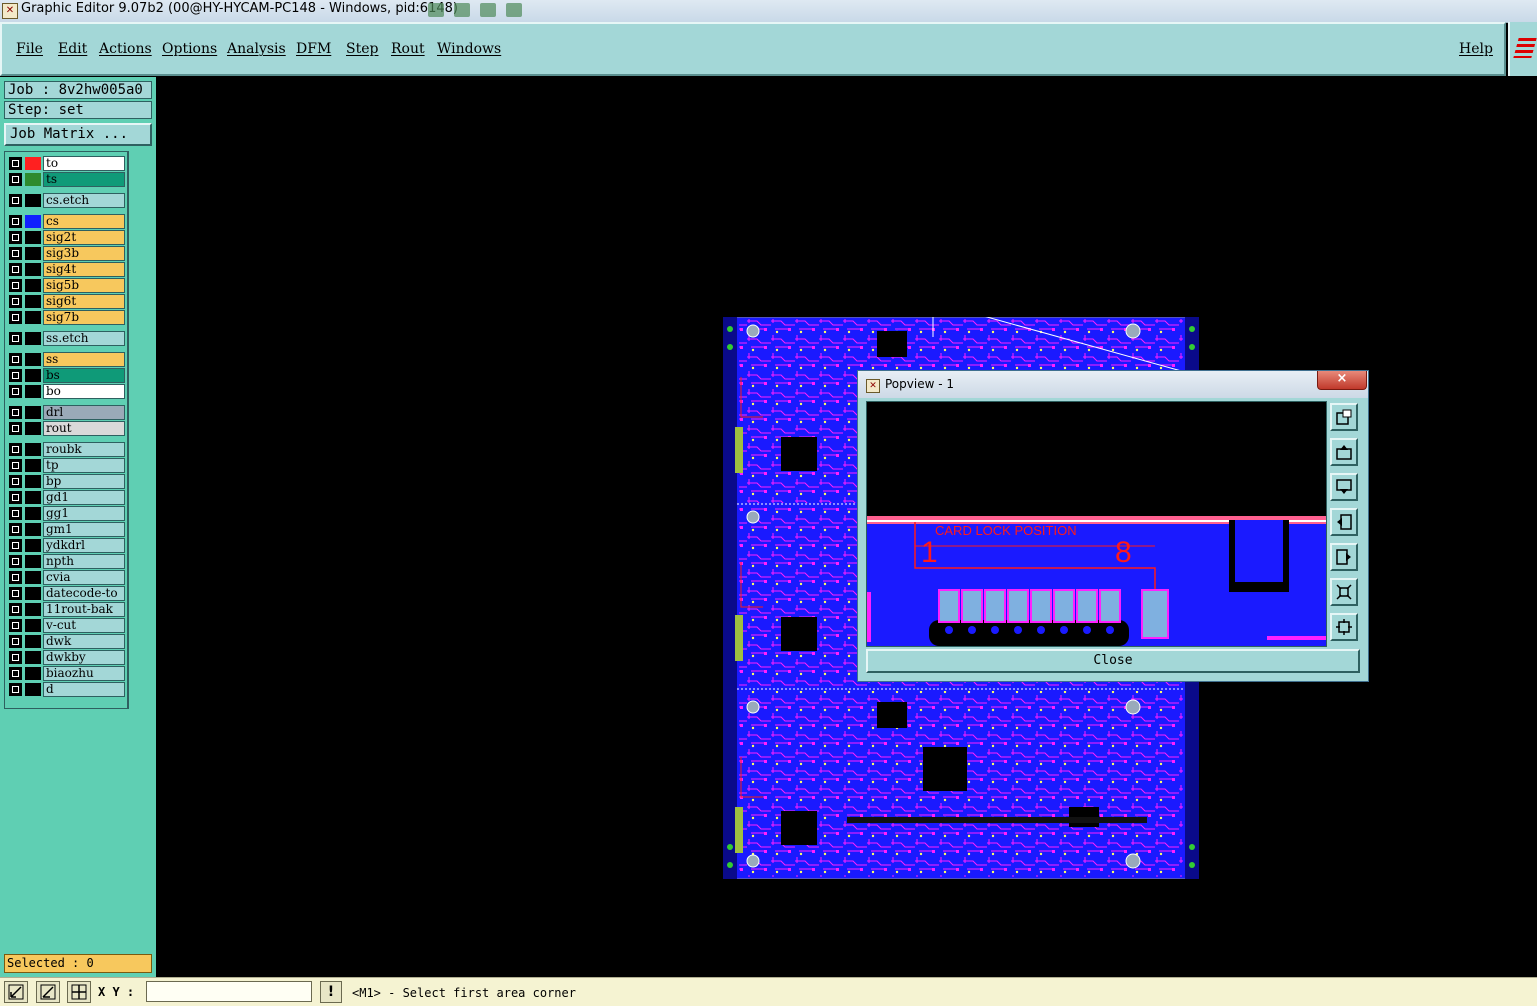 This screenshot has height=1006, width=1537. Describe the element at coordinates (1344, 557) in the screenshot. I see `pan-right-icon` at that location.